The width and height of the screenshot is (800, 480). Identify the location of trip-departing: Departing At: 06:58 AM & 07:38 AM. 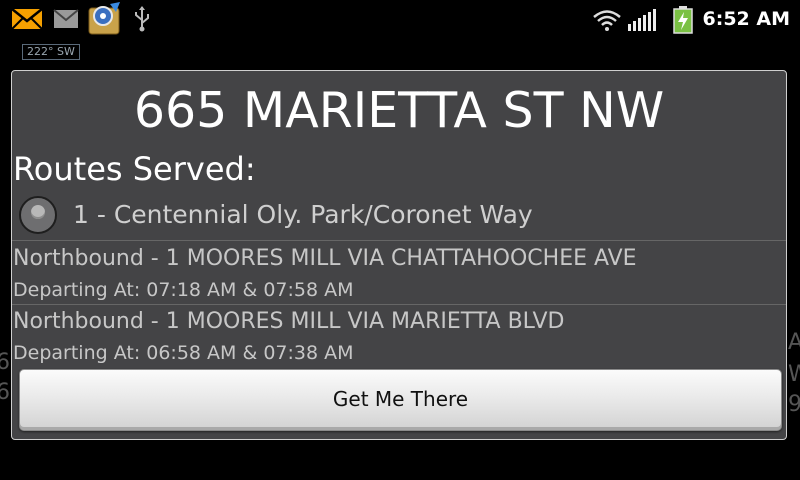
(183, 353).